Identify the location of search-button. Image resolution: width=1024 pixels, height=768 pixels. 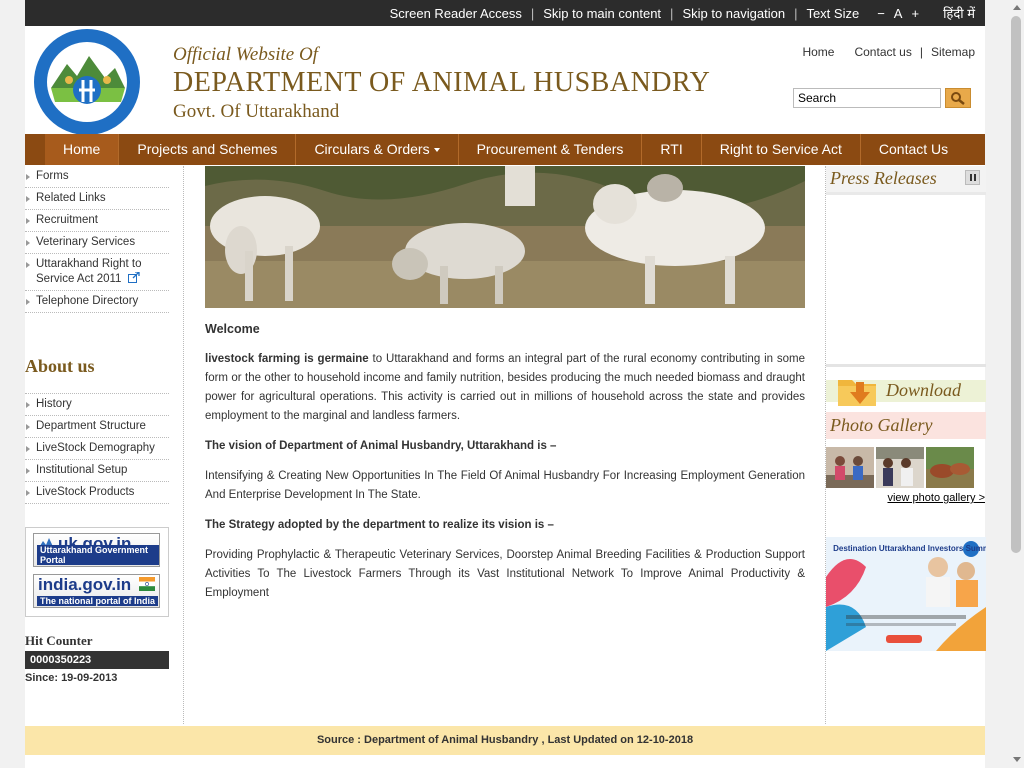
(958, 98).